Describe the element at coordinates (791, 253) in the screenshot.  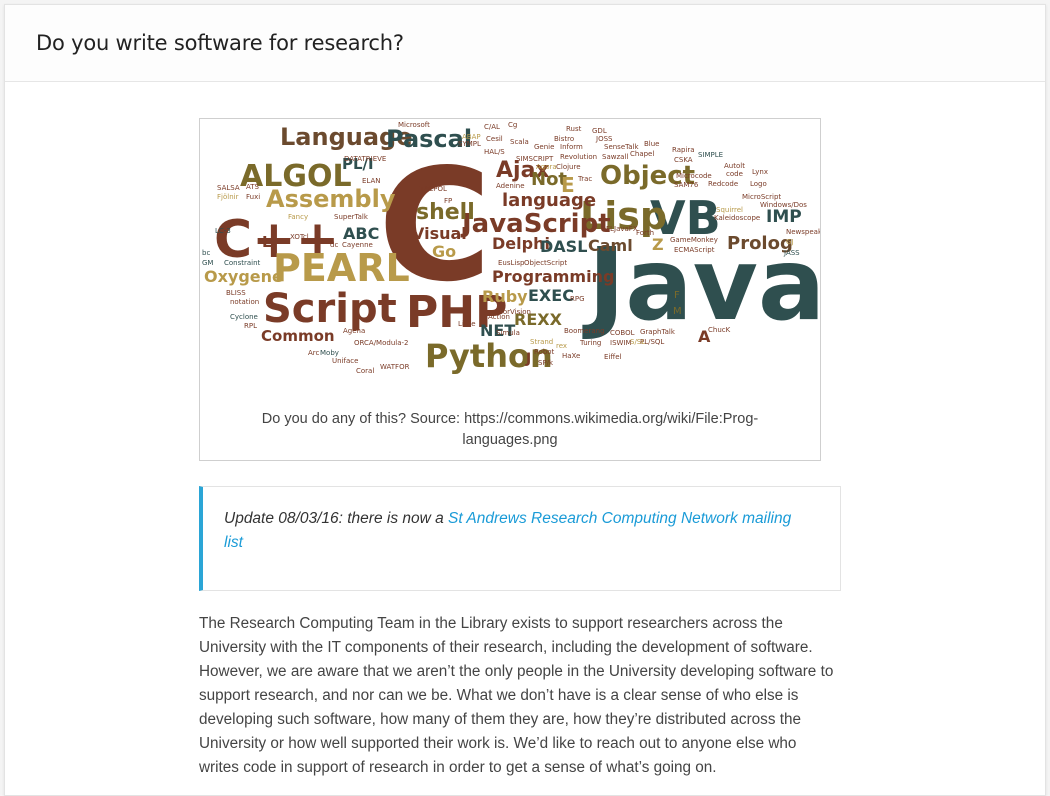
I see `cloud-word: JASS` at that location.